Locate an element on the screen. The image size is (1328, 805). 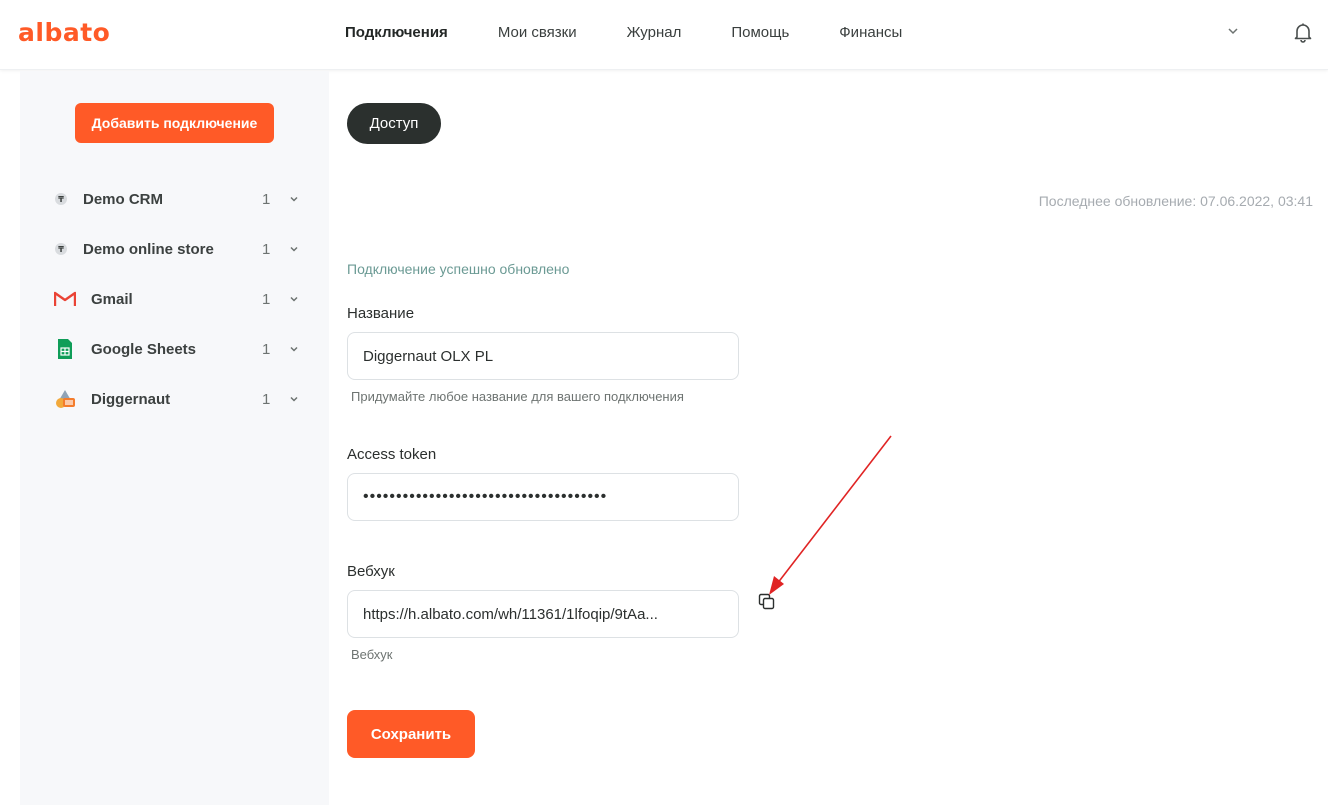
sidebar-item-google-sheets: Google Sheets 1 is located at coordinates (179, 349).